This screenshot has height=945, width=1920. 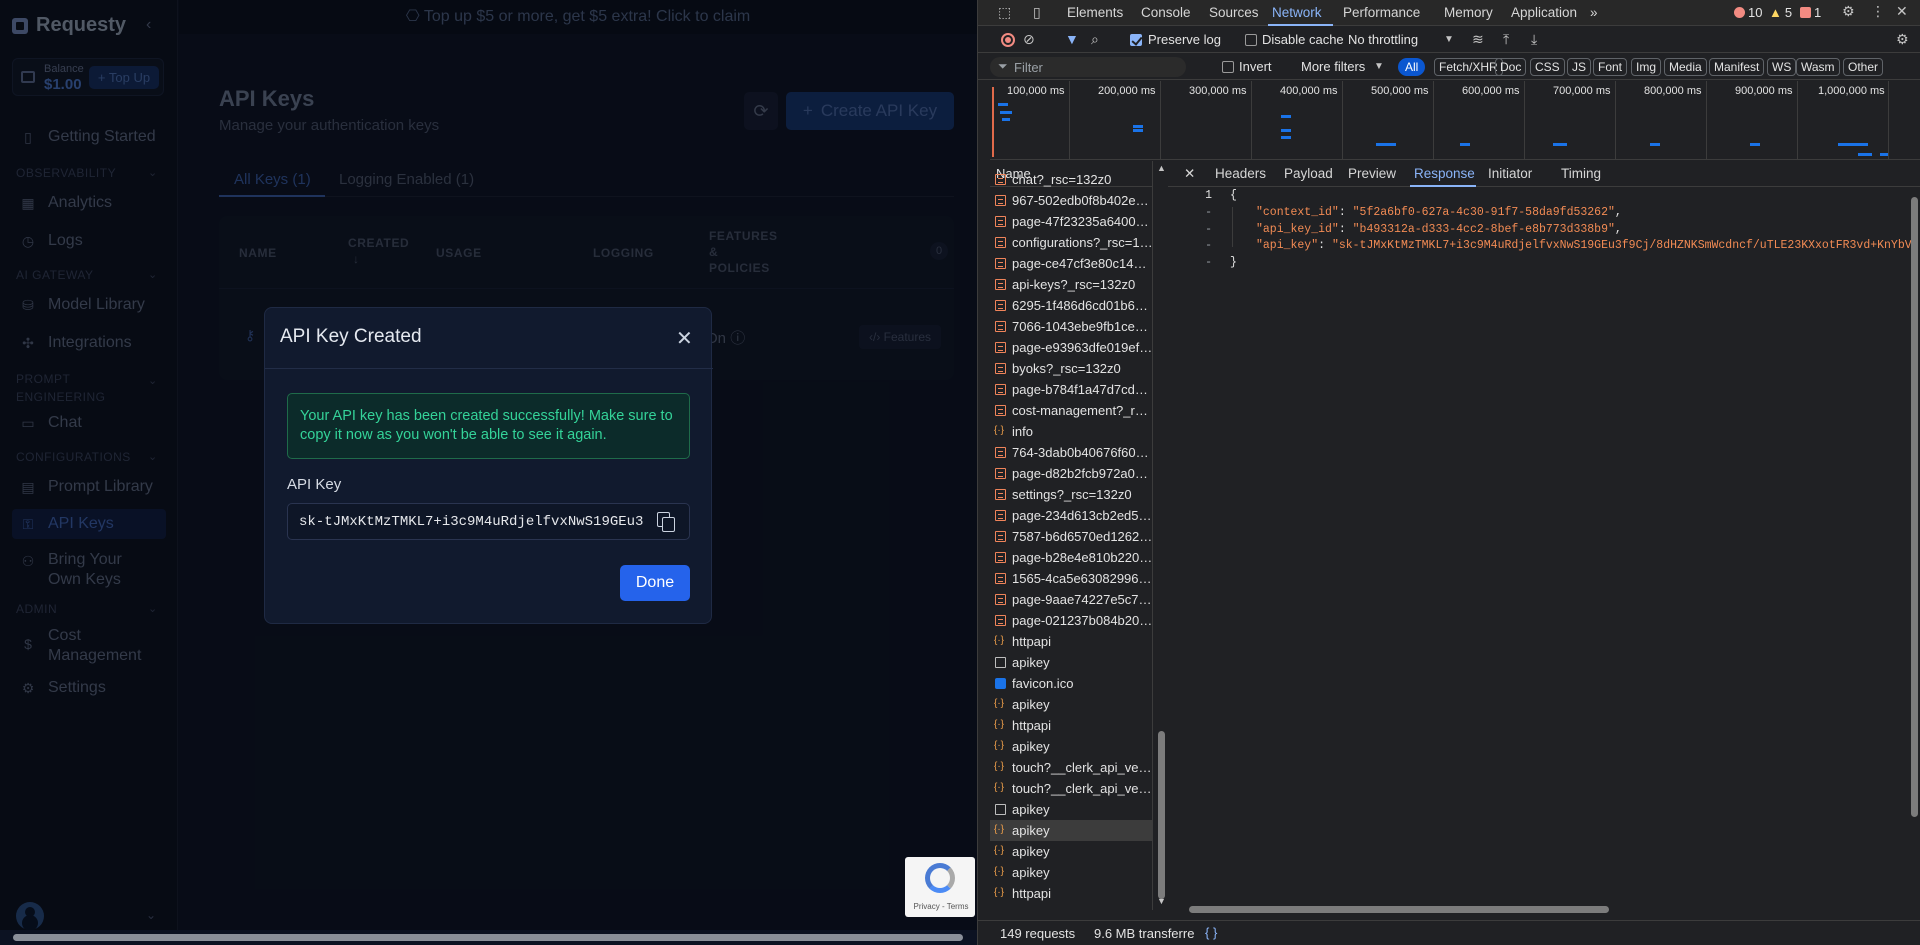 What do you see at coordinates (1468, 67) in the screenshot?
I see `filter-chip-fetch-xhr: Fetch/XHR` at bounding box center [1468, 67].